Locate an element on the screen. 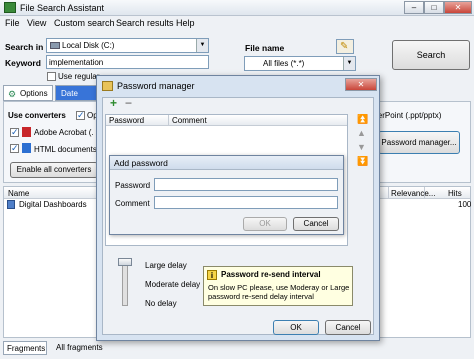  tab-fragments: Fragments is located at coordinates (25, 348).